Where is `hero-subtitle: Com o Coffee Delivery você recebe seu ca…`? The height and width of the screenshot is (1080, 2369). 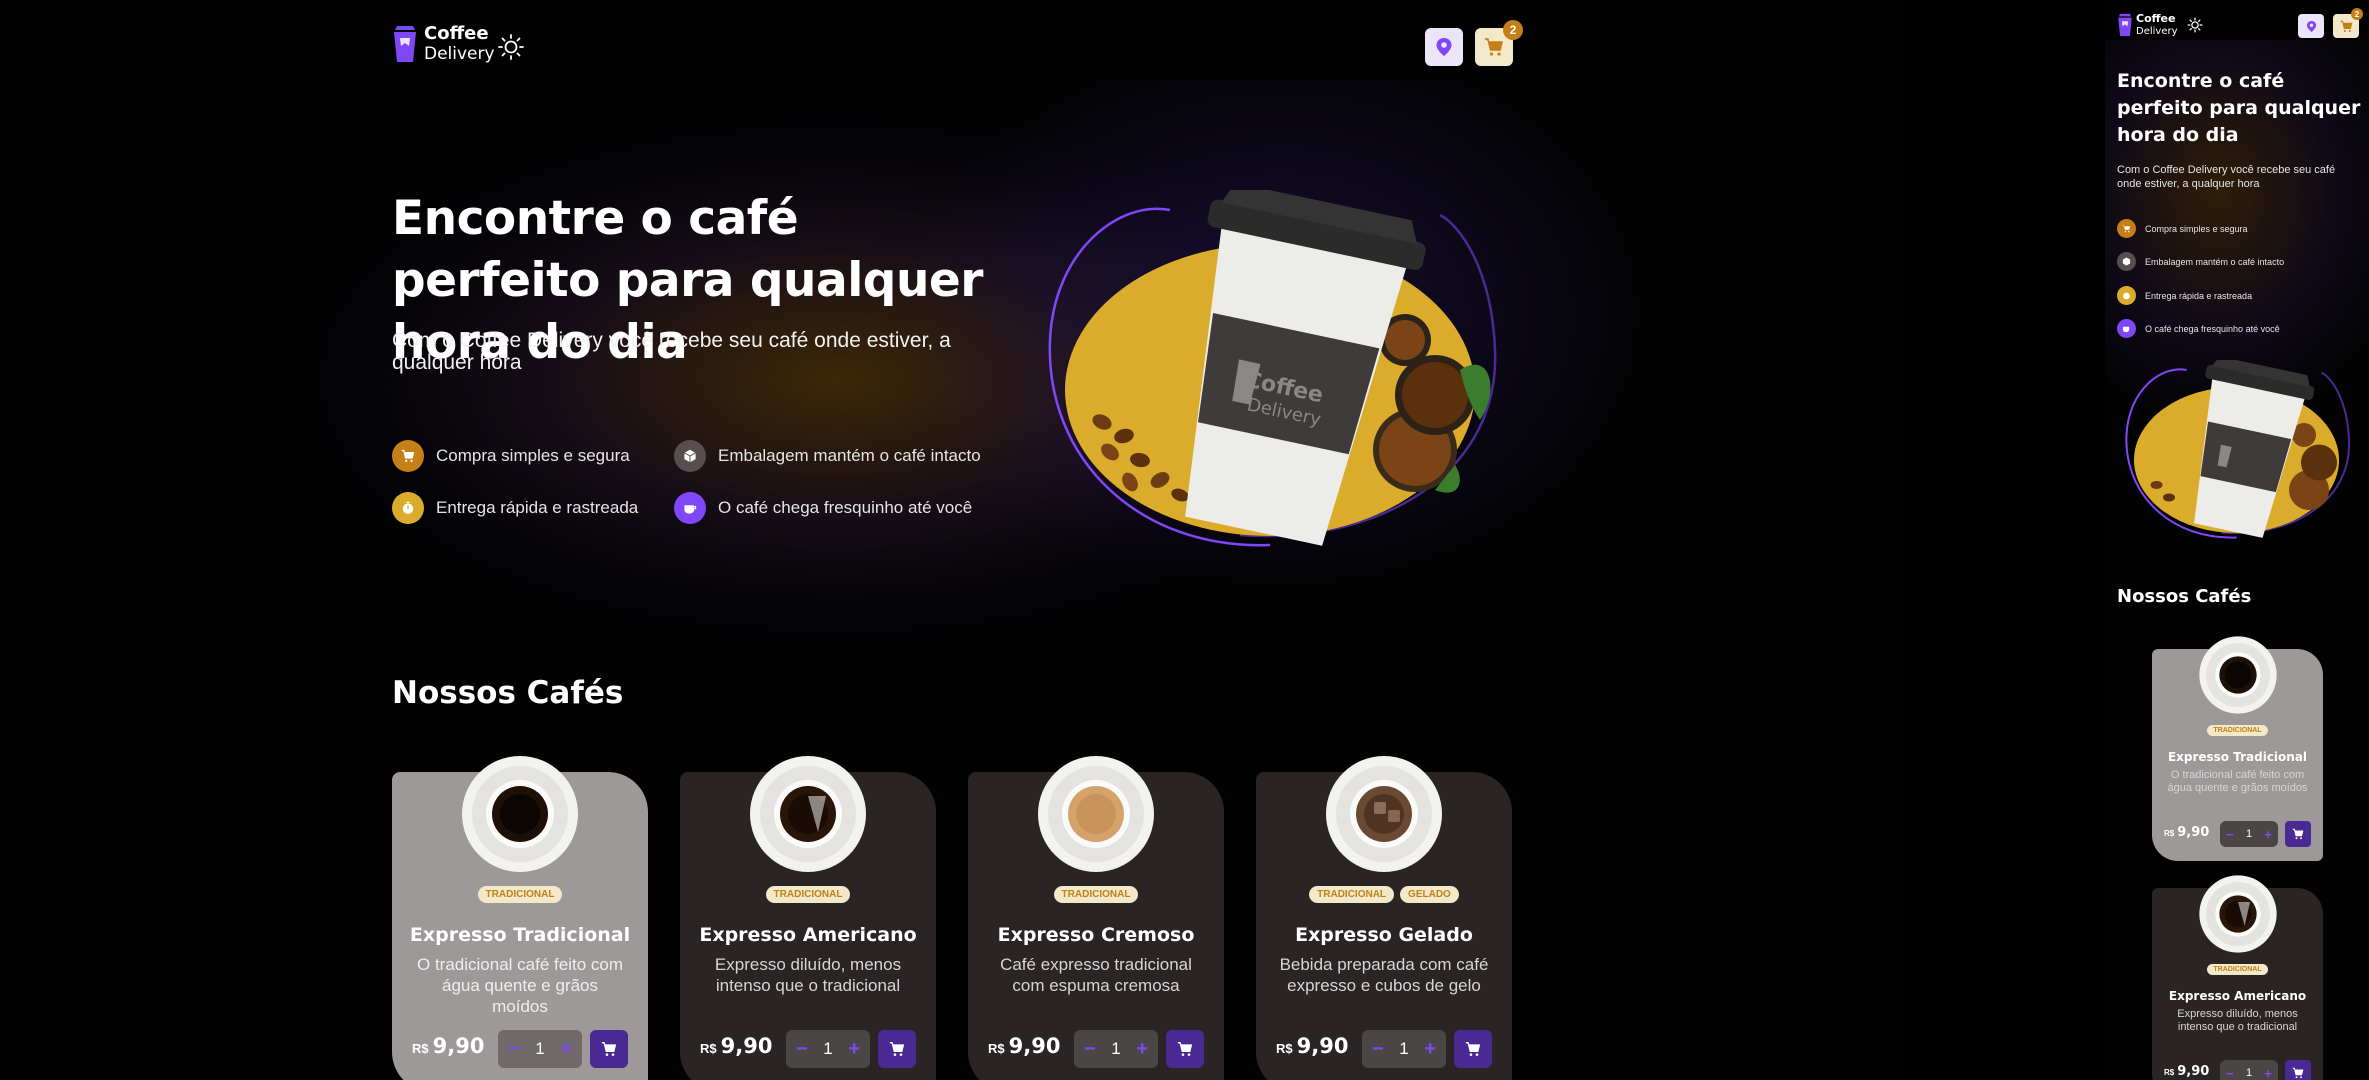
hero-subtitle: Com o Coffee Delivery você recebe seu ca… is located at coordinates (2226, 177).